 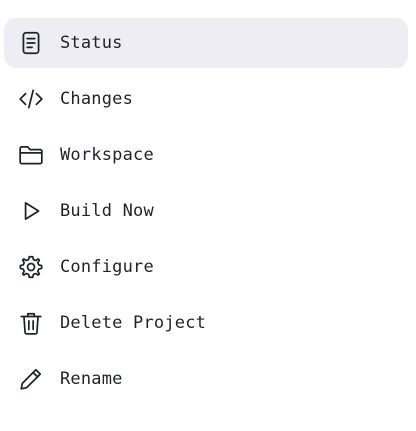 I want to click on menu-item-label: Workspace, so click(x=107, y=155).